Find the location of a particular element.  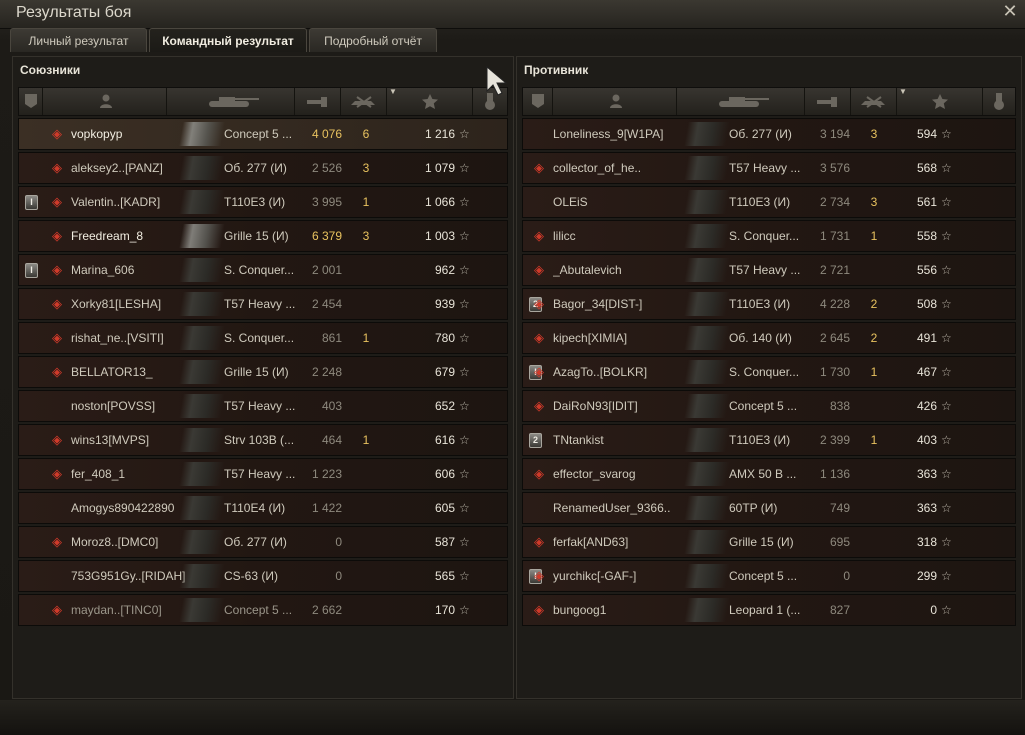

player-name: lilicc is located at coordinates (626, 236).